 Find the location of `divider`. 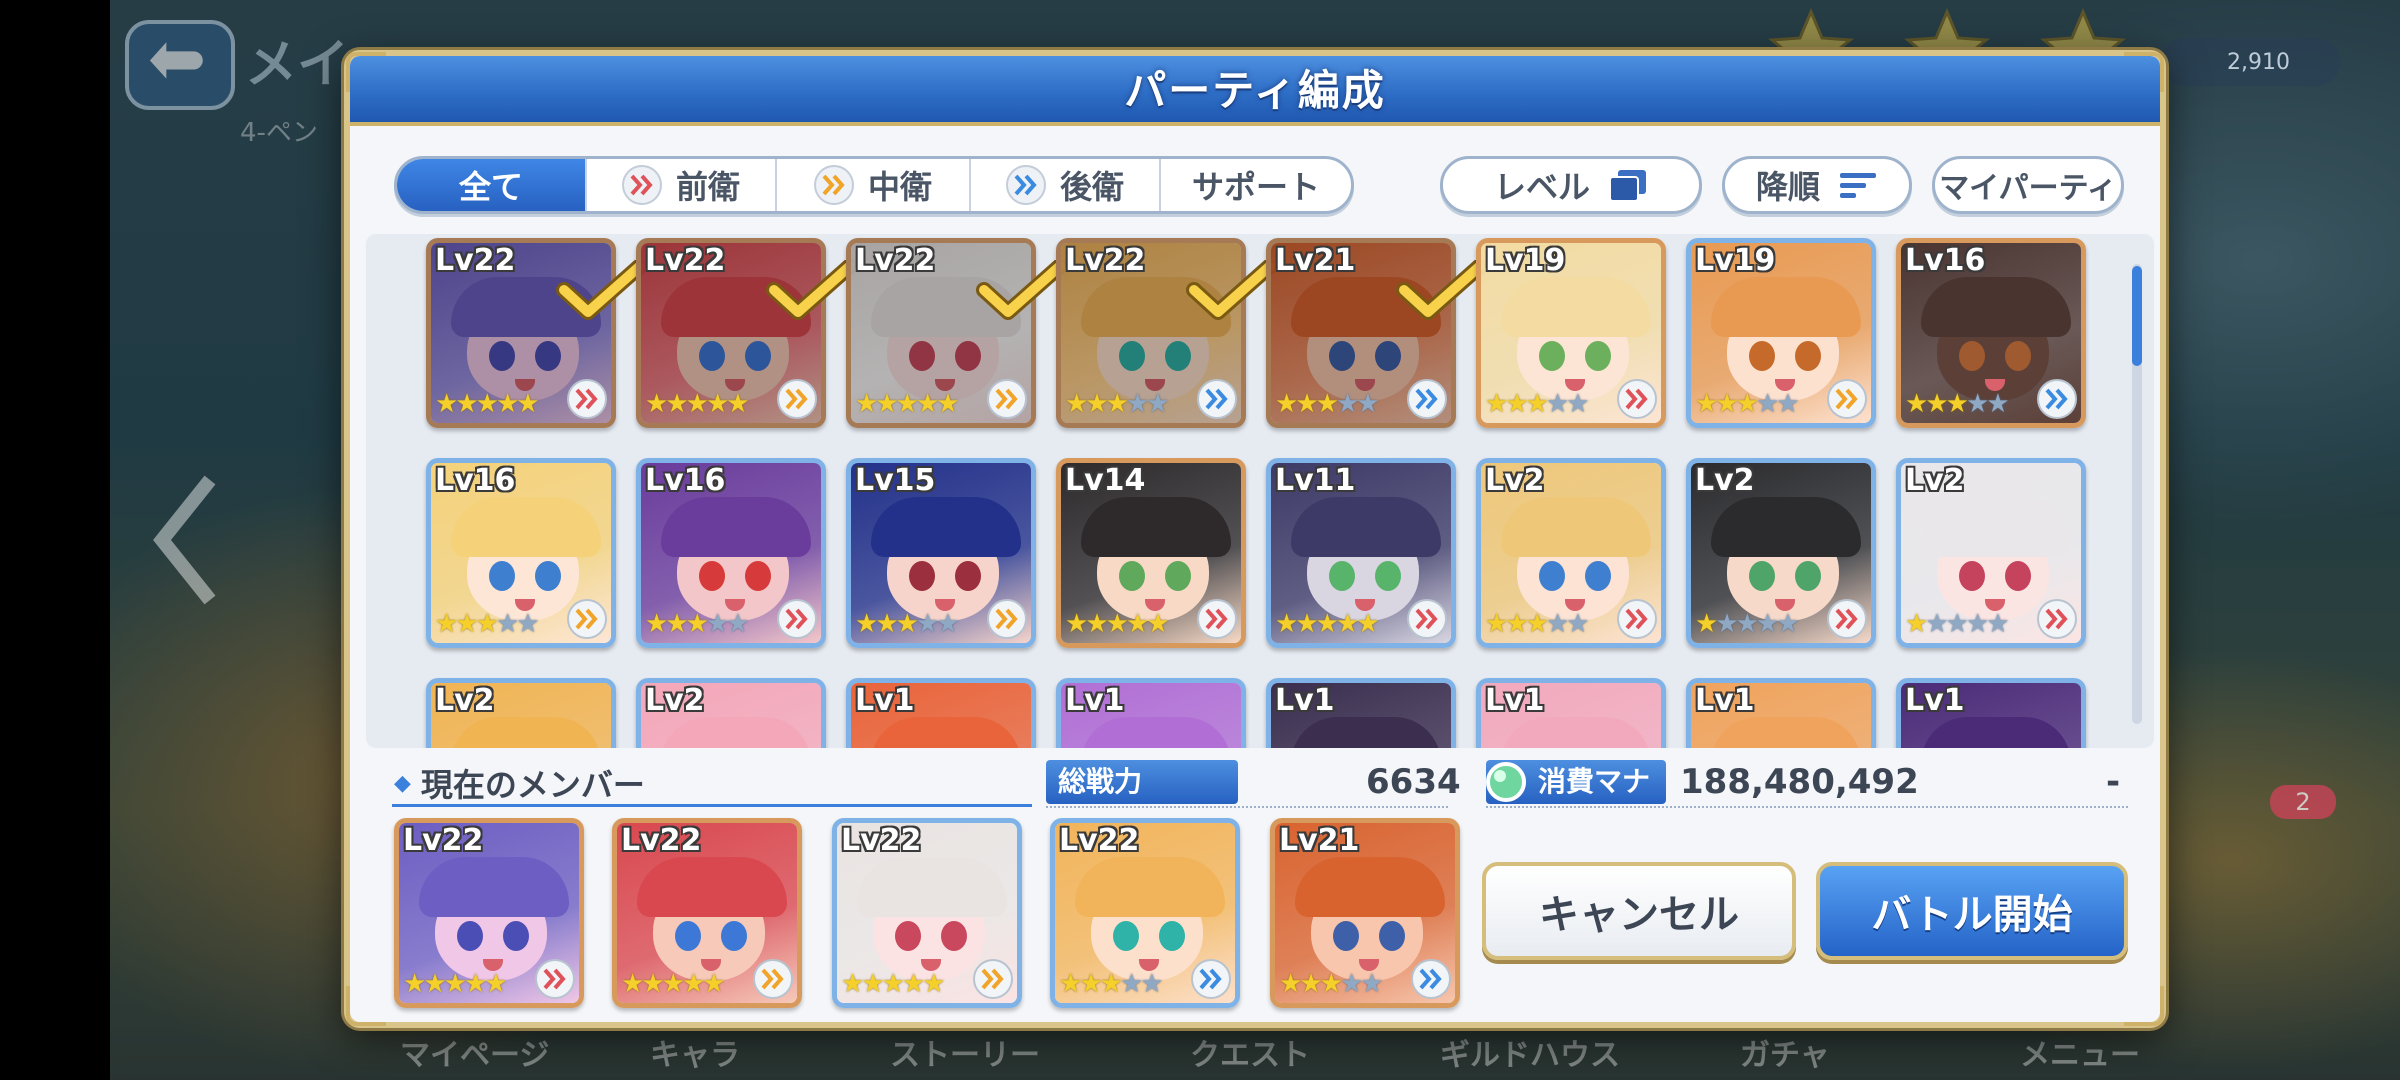

divider is located at coordinates (1247, 807).